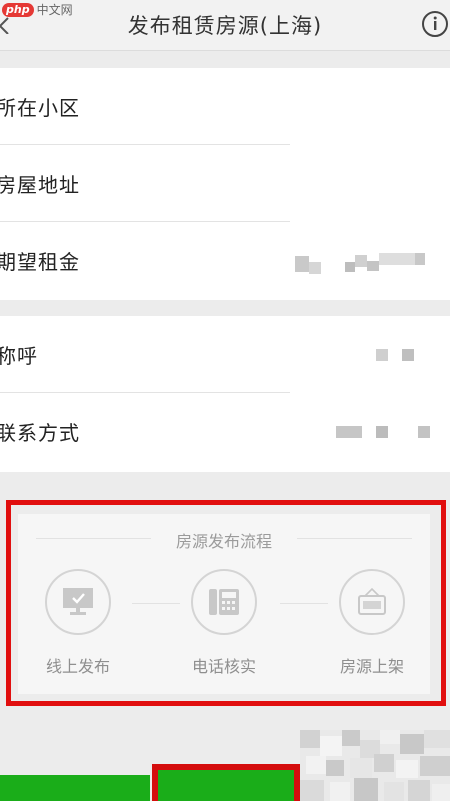 The height and width of the screenshot is (801, 450). I want to click on address-row: 房屋地址, so click(225, 183).